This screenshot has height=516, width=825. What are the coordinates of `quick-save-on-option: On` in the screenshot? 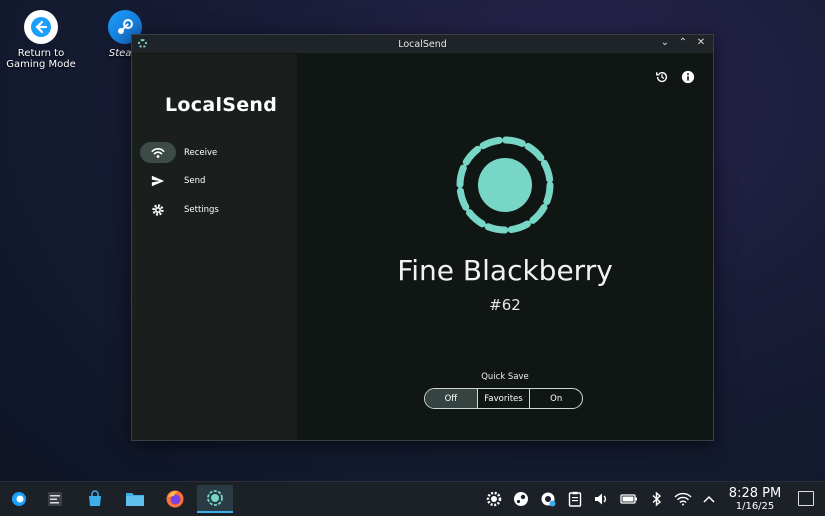 It's located at (556, 398).